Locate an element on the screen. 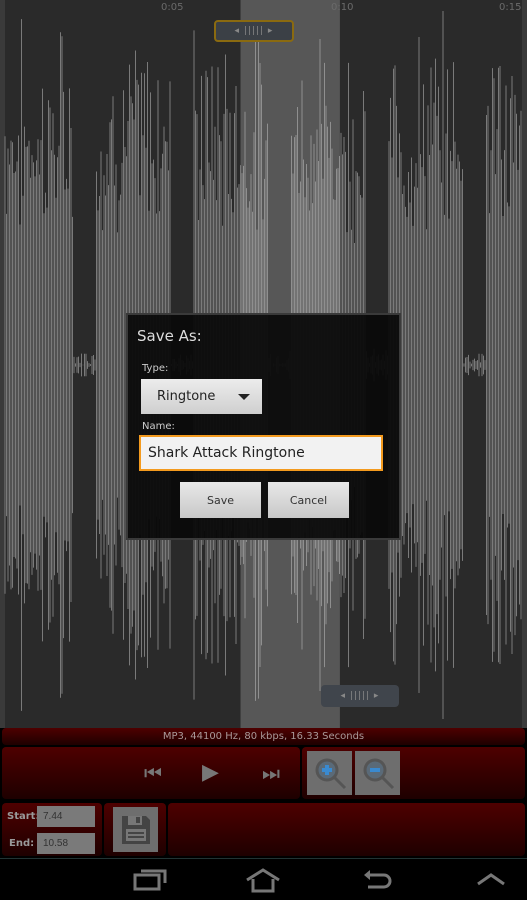 This screenshot has width=527, height=900. time-tick: 0:10 is located at coordinates (342, 7).